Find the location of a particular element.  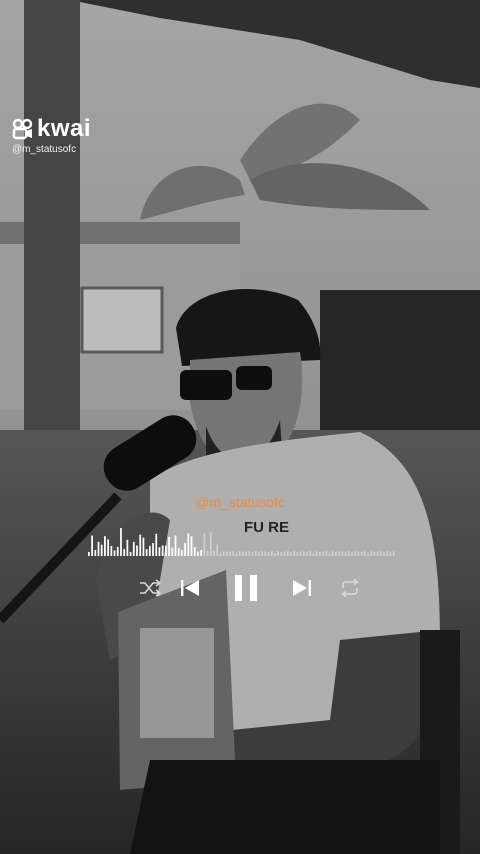

kwai-watermark: kwai @m_statusofc is located at coordinates (52, 135).